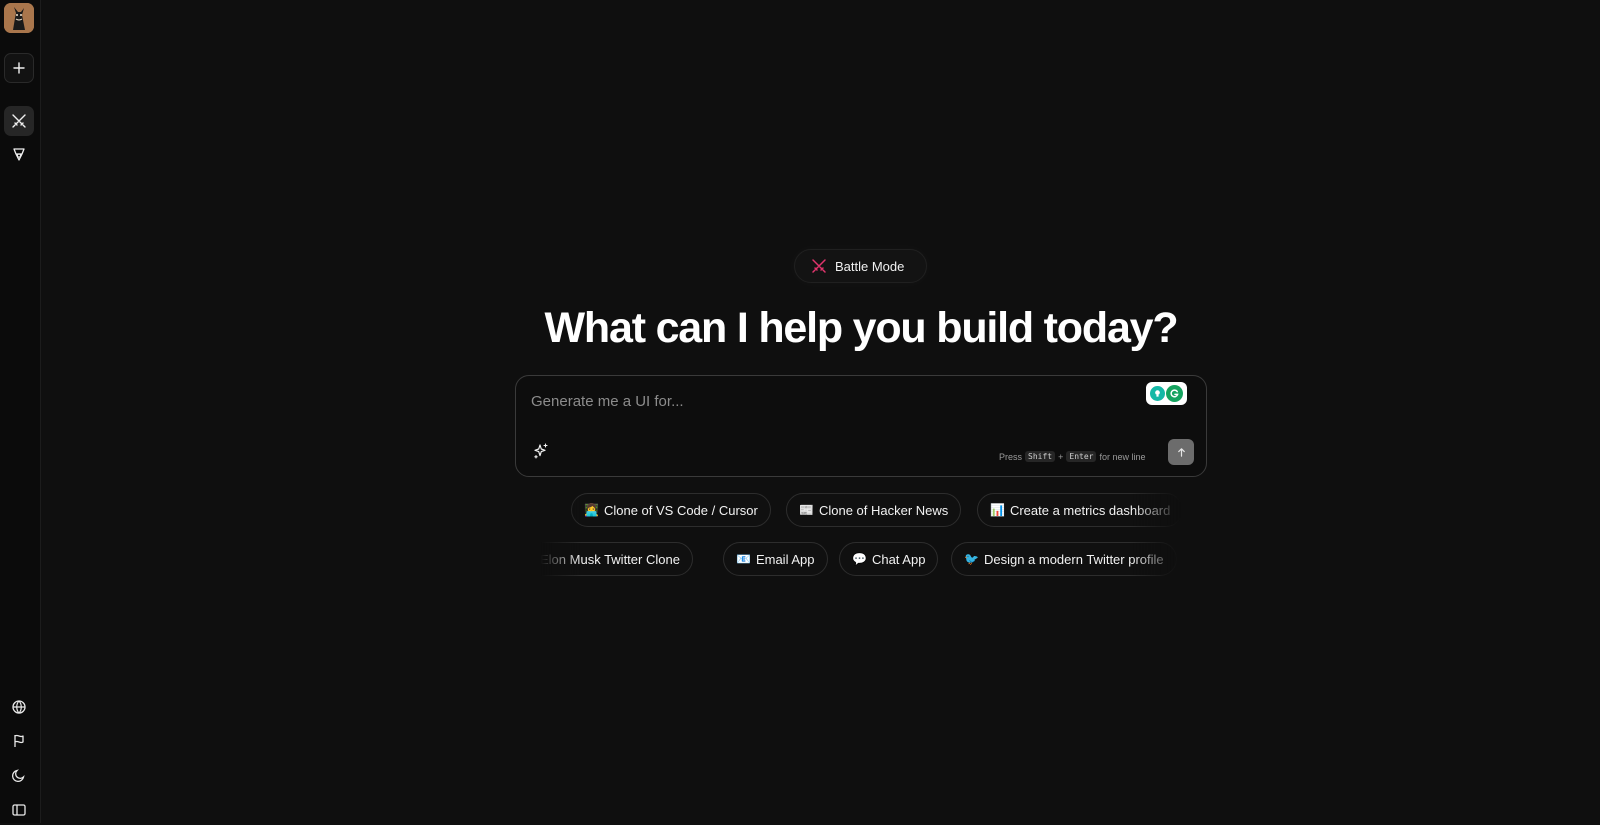  What do you see at coordinates (870, 266) in the screenshot?
I see `battle-mode-label: Battle Mode` at bounding box center [870, 266].